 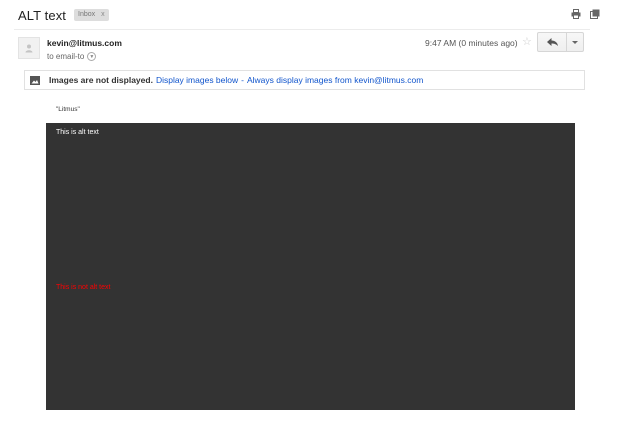 What do you see at coordinates (42, 15) in the screenshot?
I see `email-subject: ALT text` at bounding box center [42, 15].